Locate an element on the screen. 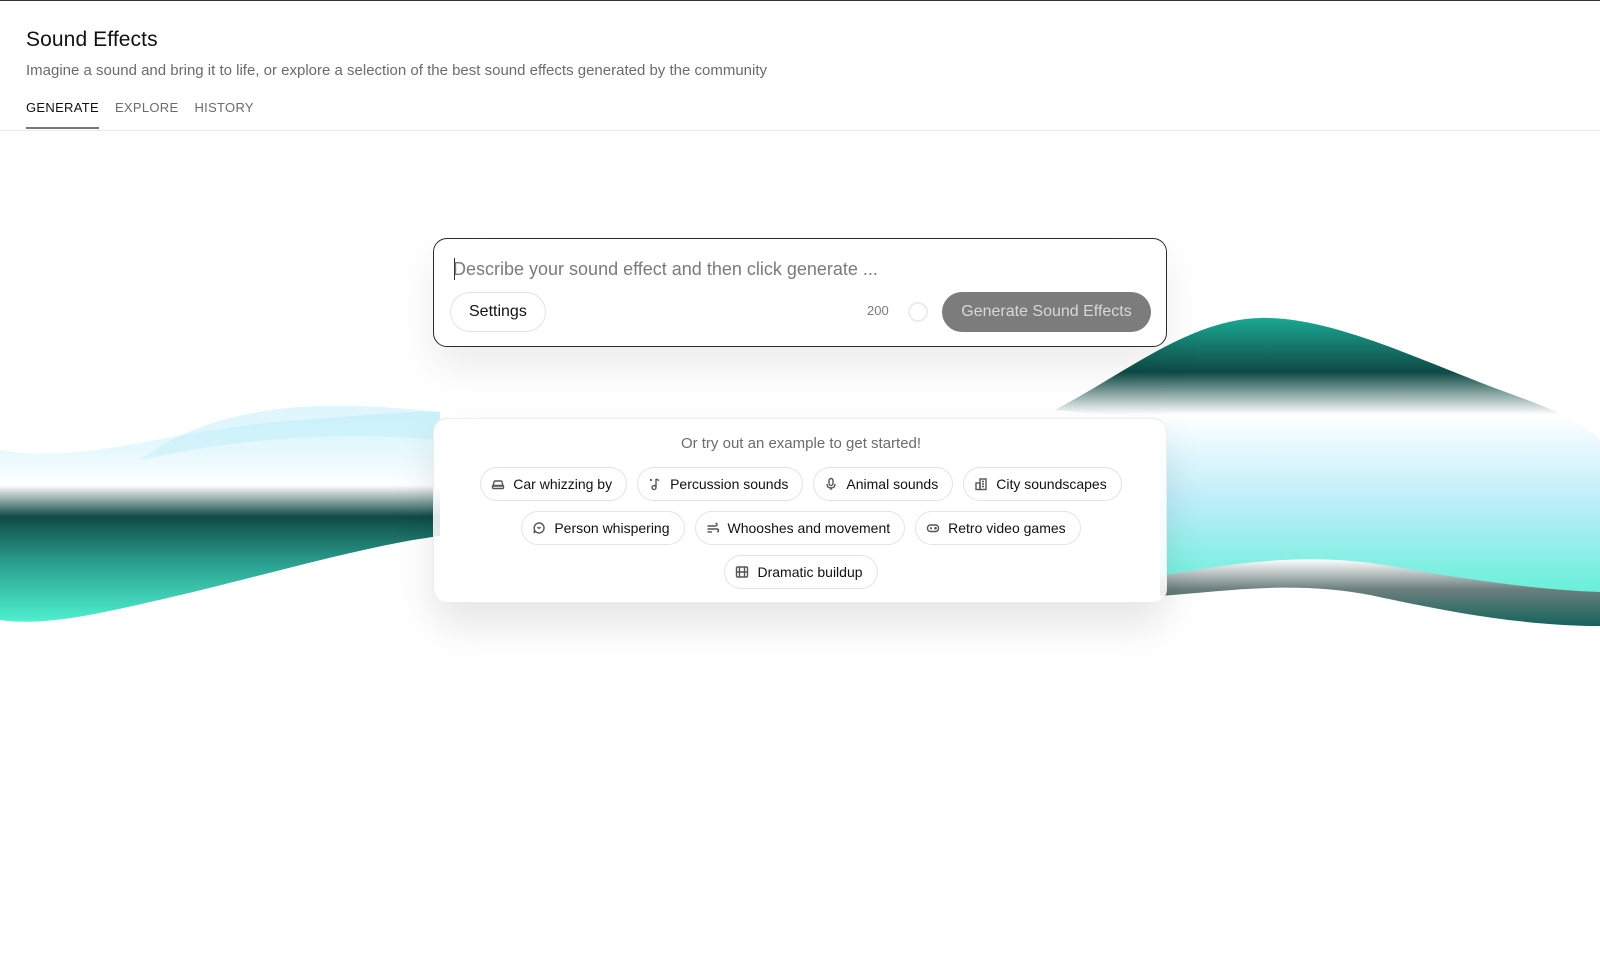 The height and width of the screenshot is (959, 1600). example-chip-label: Dramatic buildup is located at coordinates (810, 572).